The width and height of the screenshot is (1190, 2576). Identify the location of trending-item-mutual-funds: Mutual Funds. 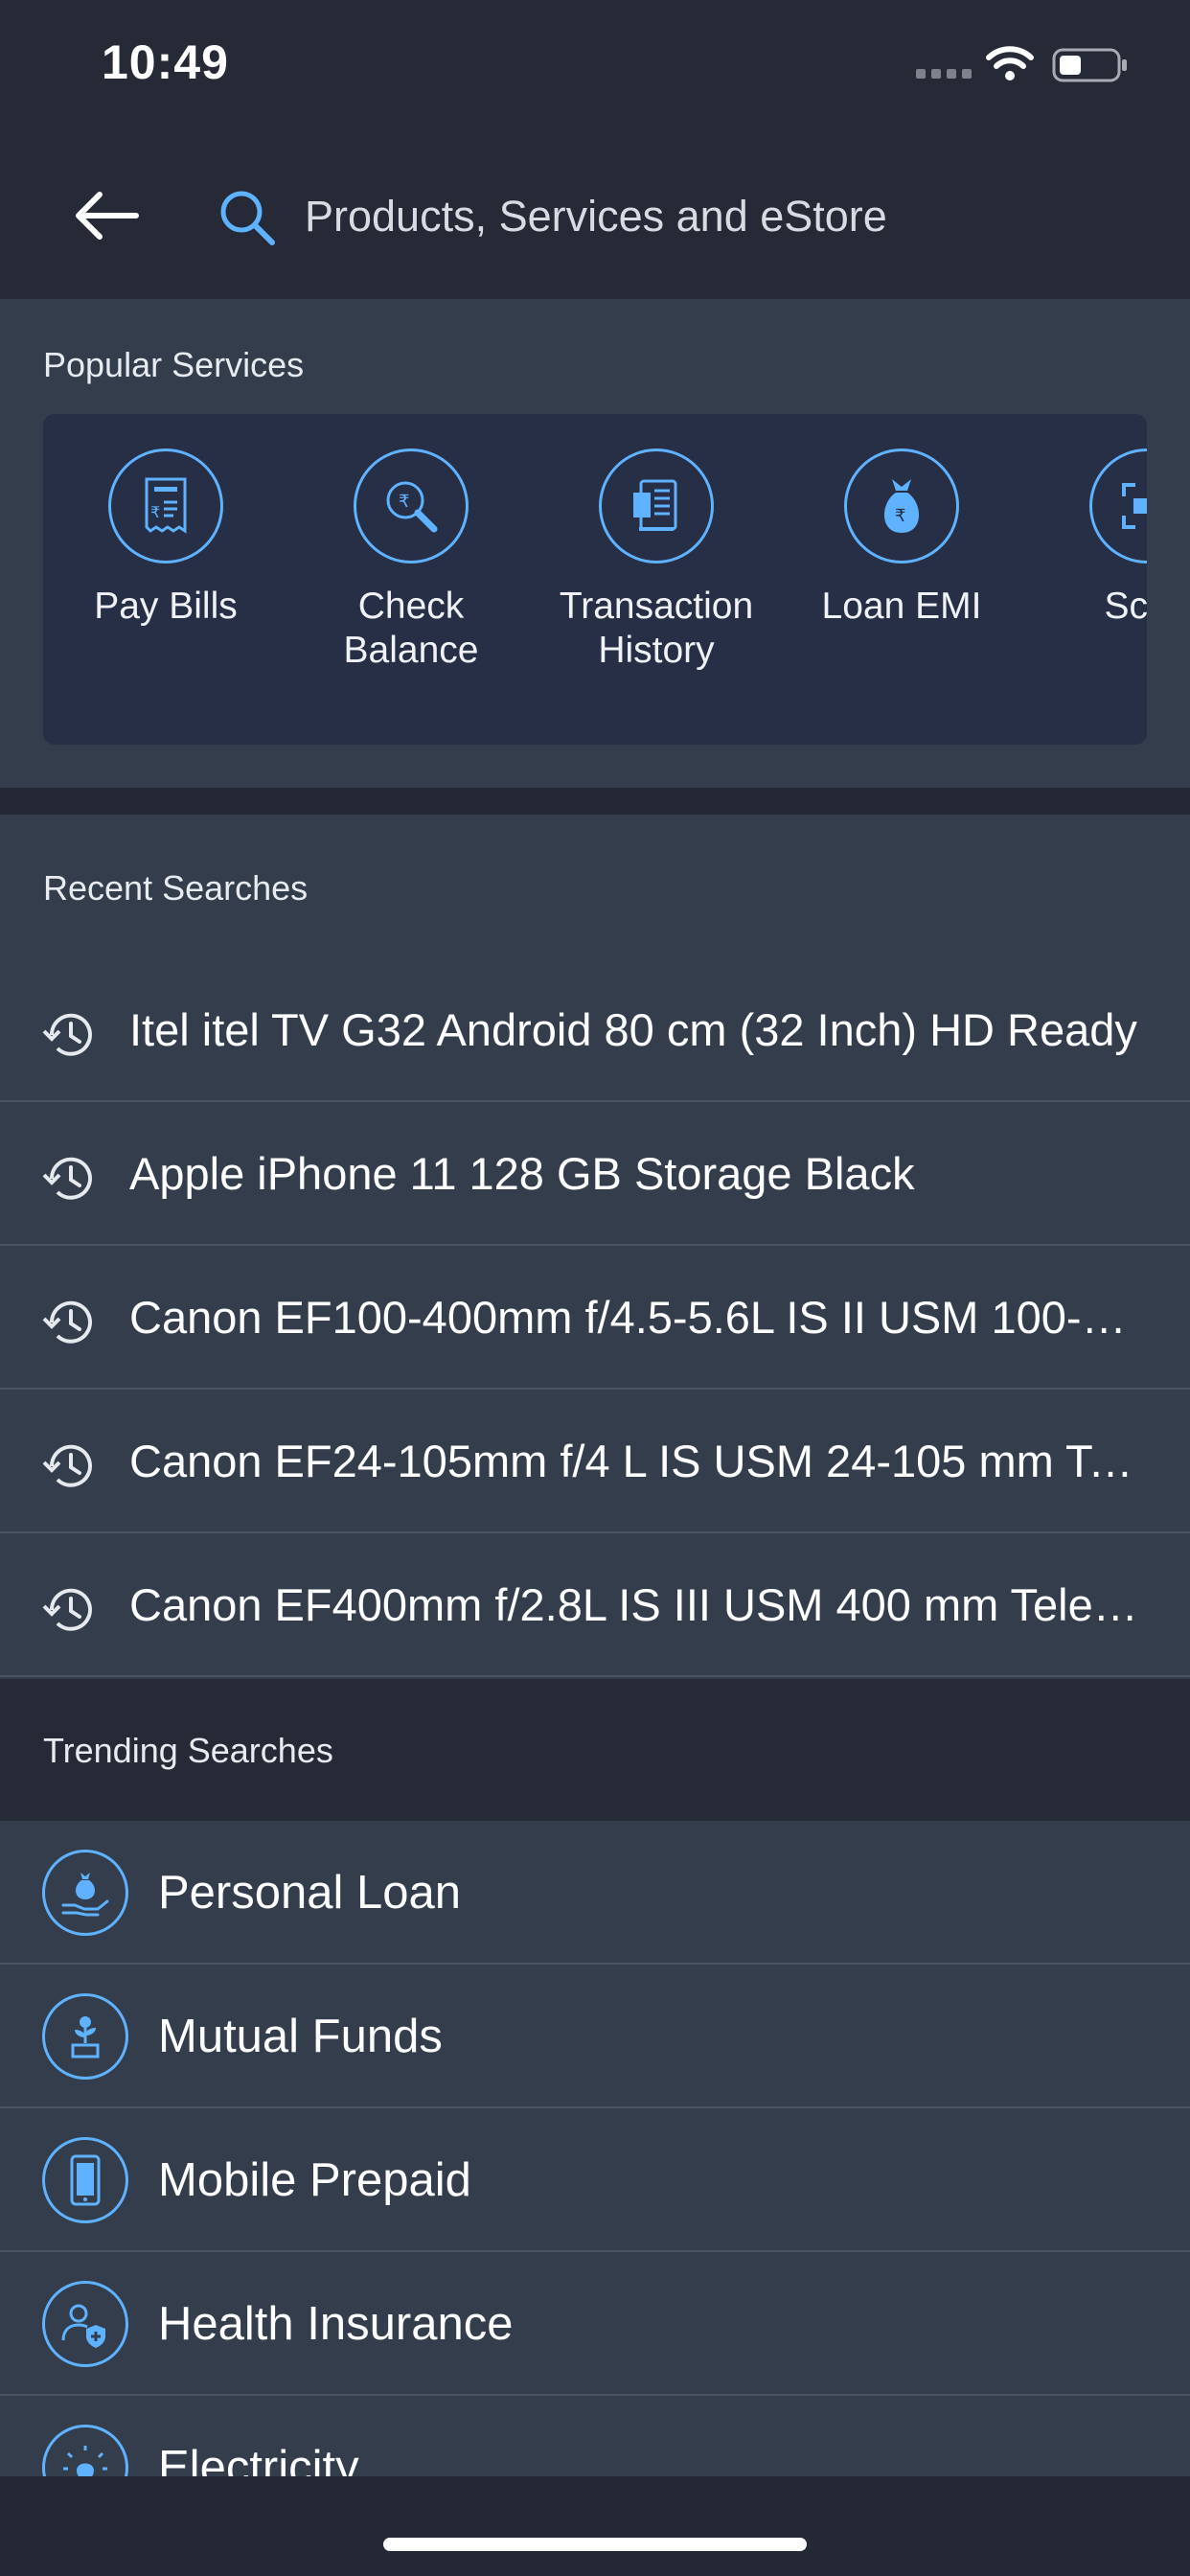
(595, 2036).